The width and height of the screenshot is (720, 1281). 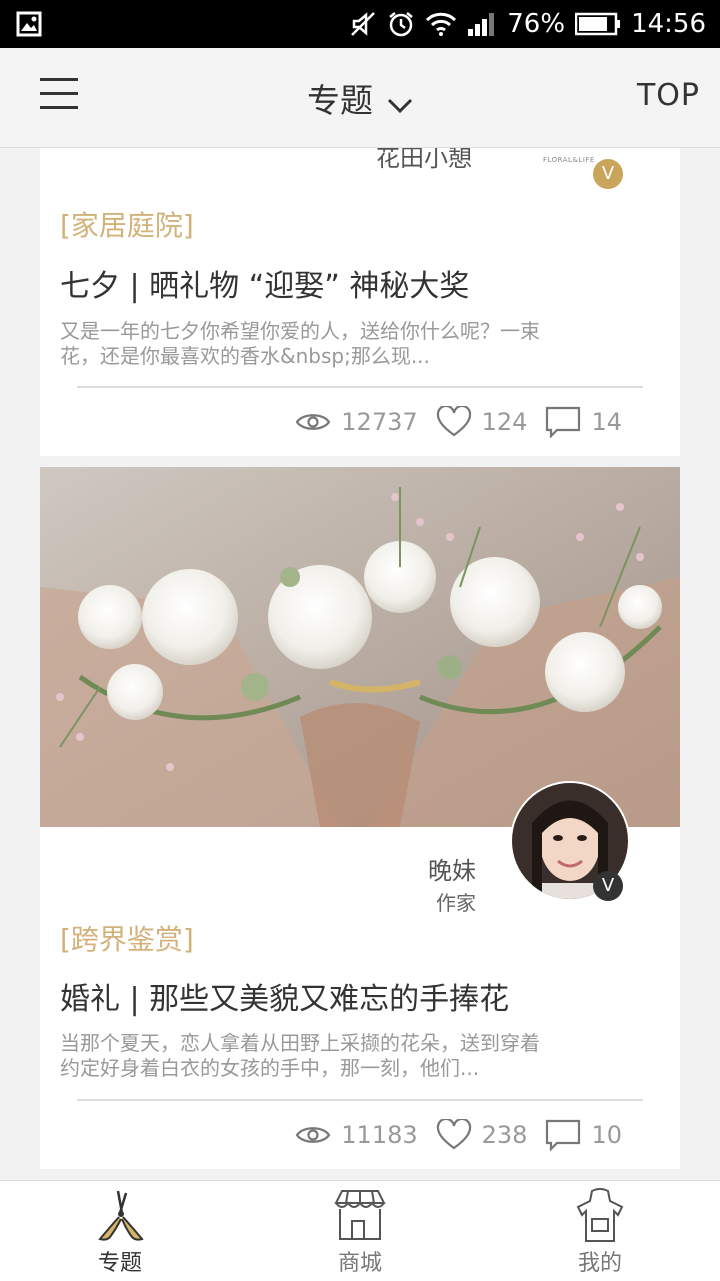 What do you see at coordinates (264, 283) in the screenshot?
I see `article-title: 七夕 | 晒礼物 “迎娶” 神秘大奖` at bounding box center [264, 283].